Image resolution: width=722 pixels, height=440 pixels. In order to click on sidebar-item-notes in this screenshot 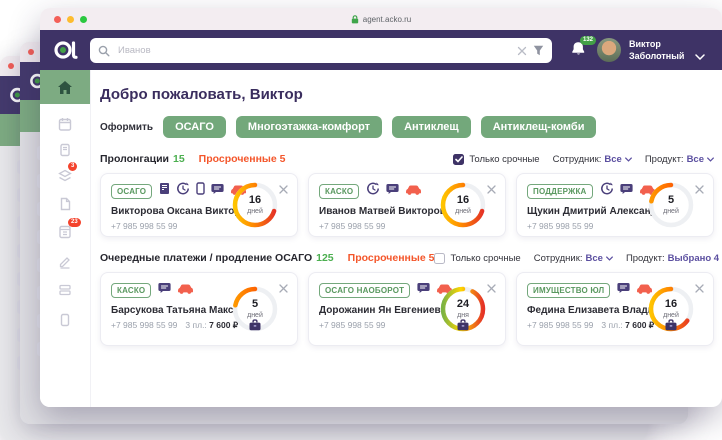, I will do `click(65, 262)`.